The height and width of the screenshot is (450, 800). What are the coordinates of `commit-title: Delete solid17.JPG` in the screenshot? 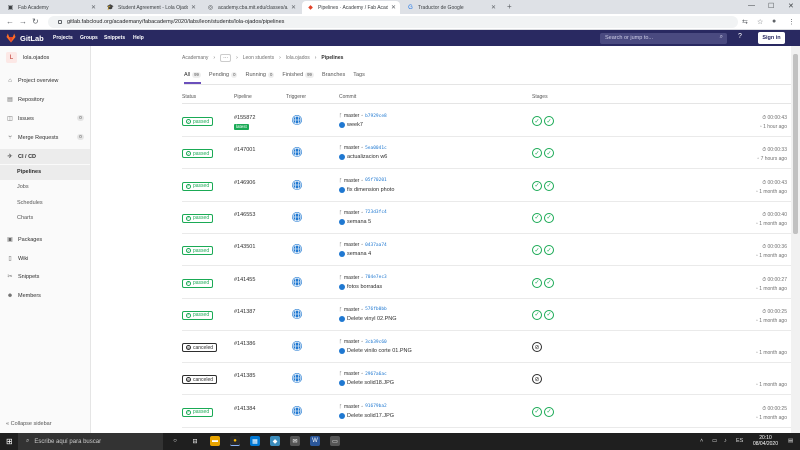 It's located at (370, 416).